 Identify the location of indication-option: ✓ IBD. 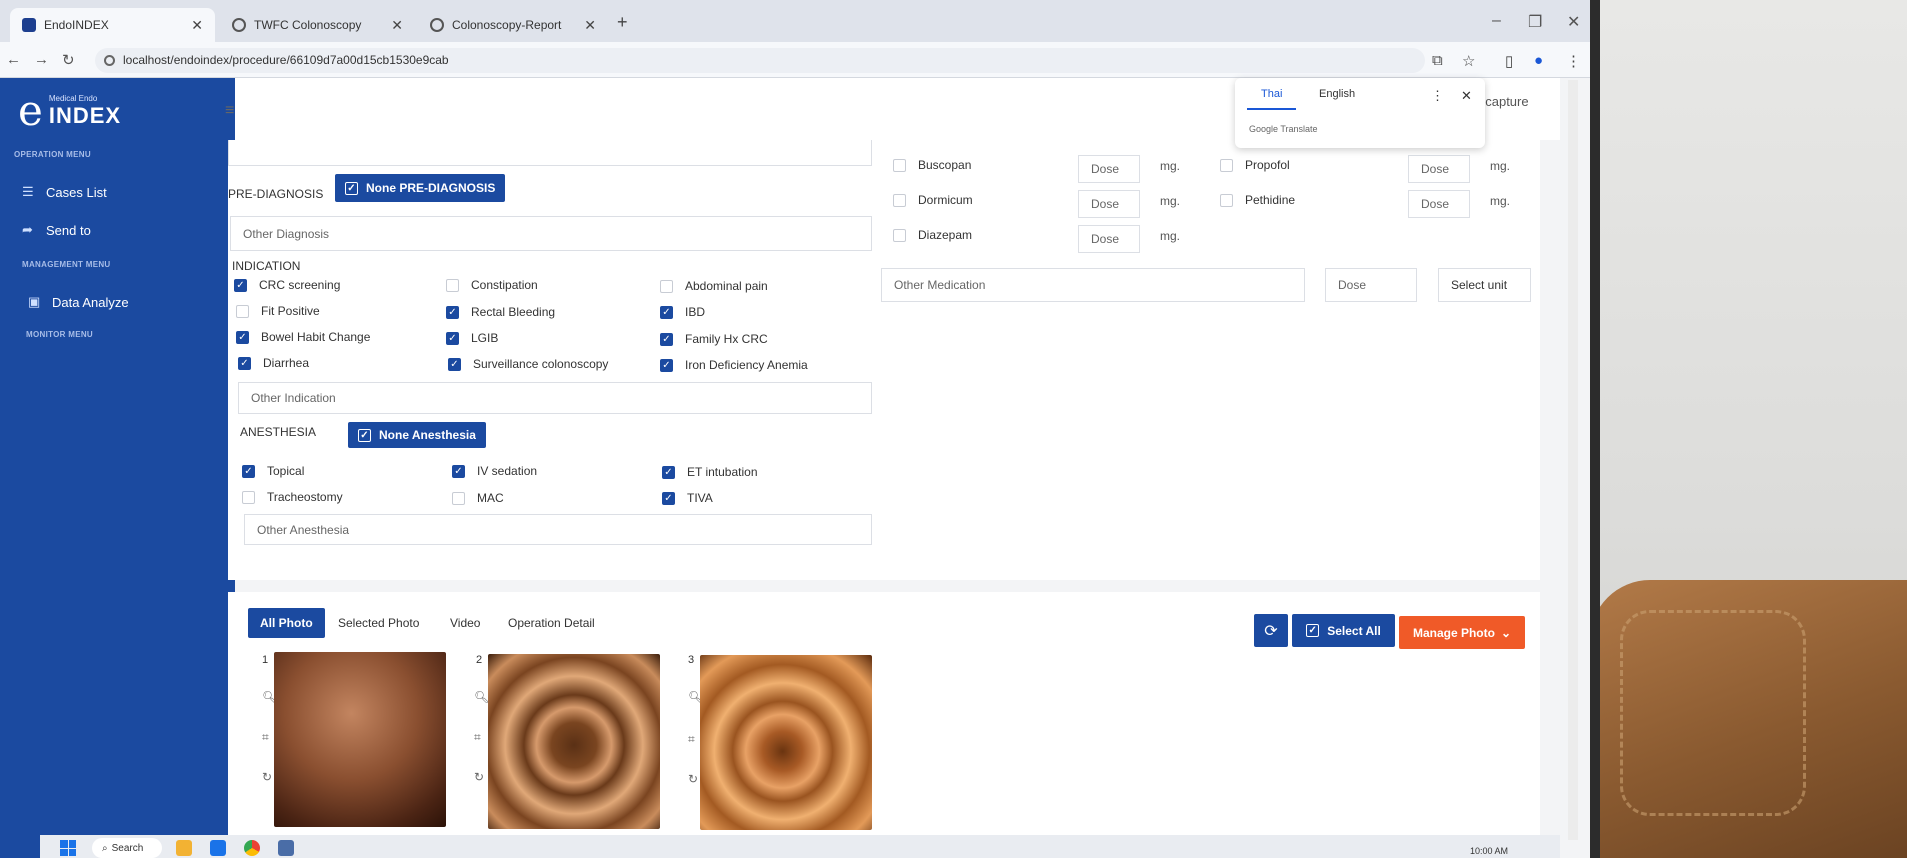
(682, 312).